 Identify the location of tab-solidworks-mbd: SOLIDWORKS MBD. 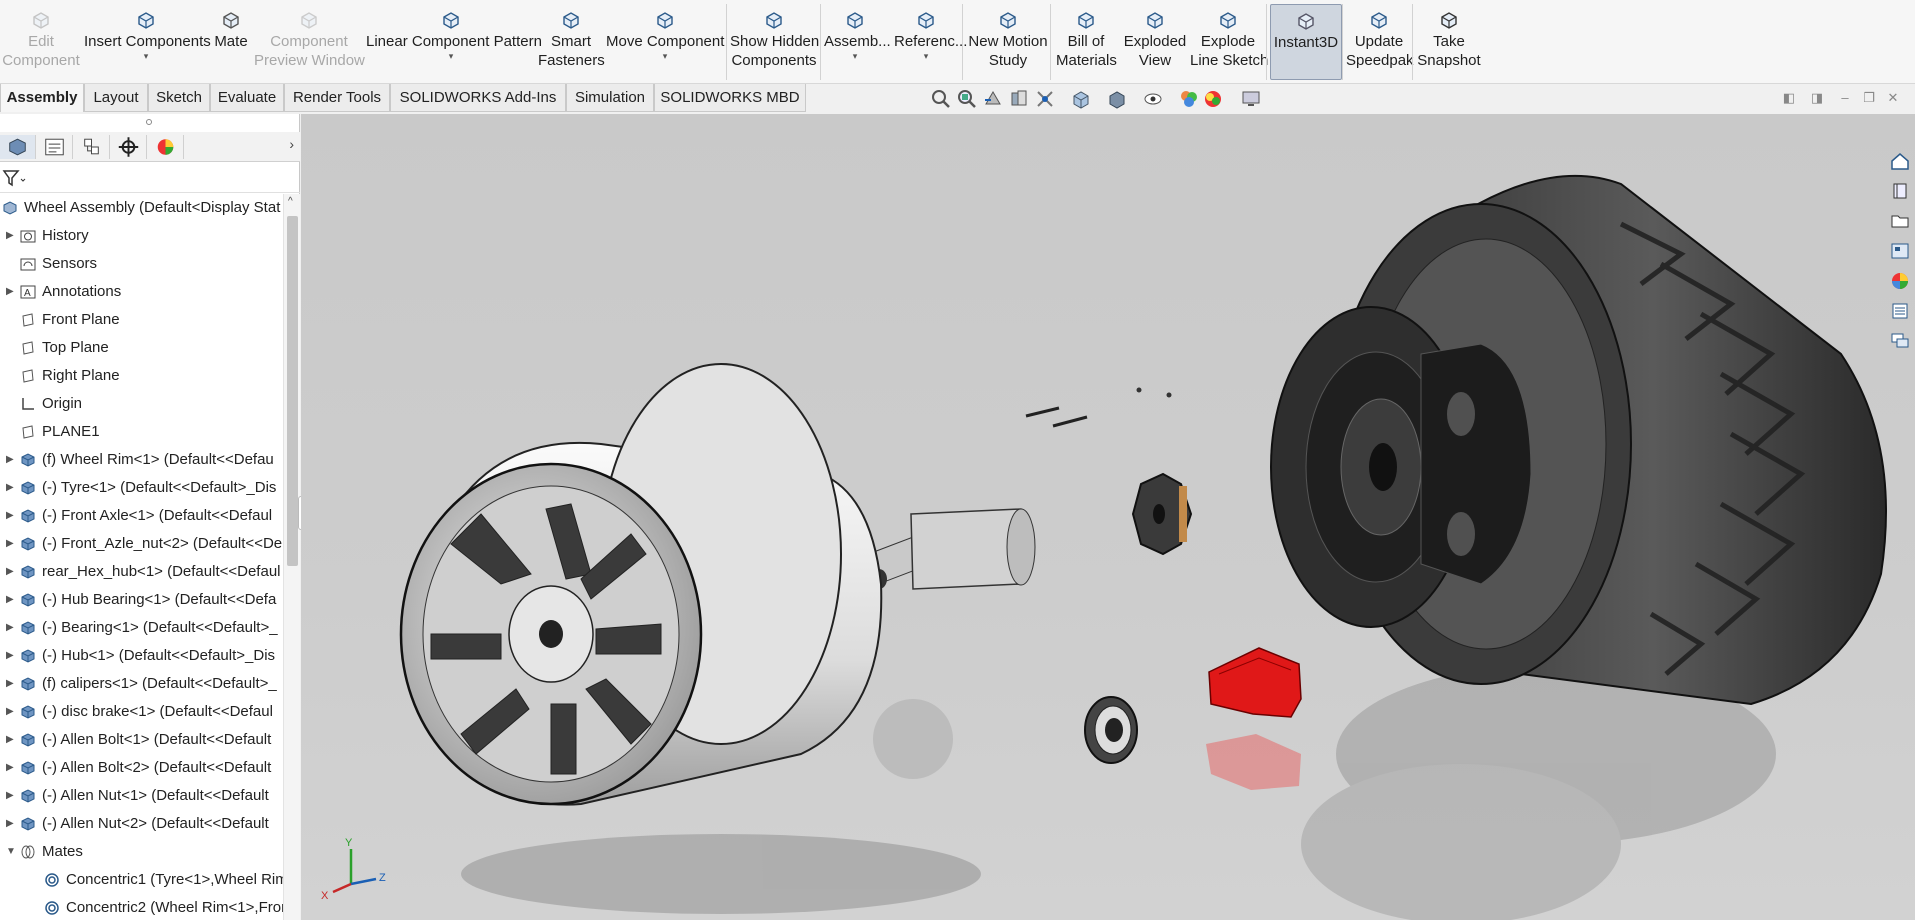
(730, 98).